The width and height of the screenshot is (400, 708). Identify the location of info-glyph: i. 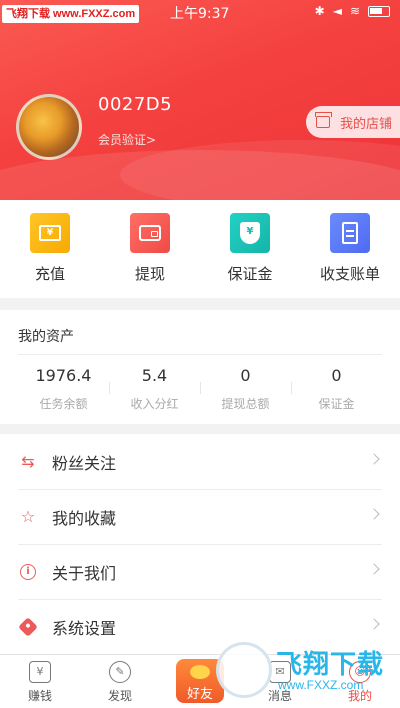
(28, 571).